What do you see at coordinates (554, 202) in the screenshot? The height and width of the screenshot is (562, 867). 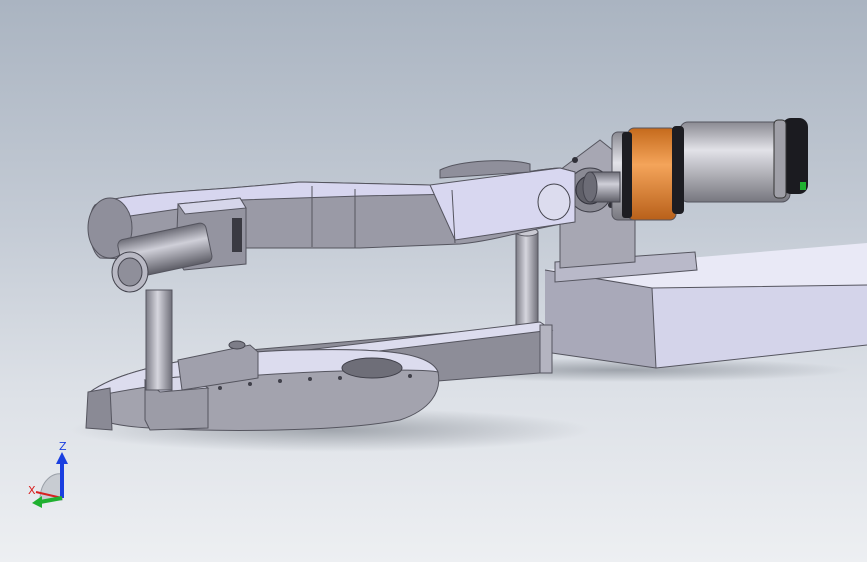 I see `pivot-pin-right` at bounding box center [554, 202].